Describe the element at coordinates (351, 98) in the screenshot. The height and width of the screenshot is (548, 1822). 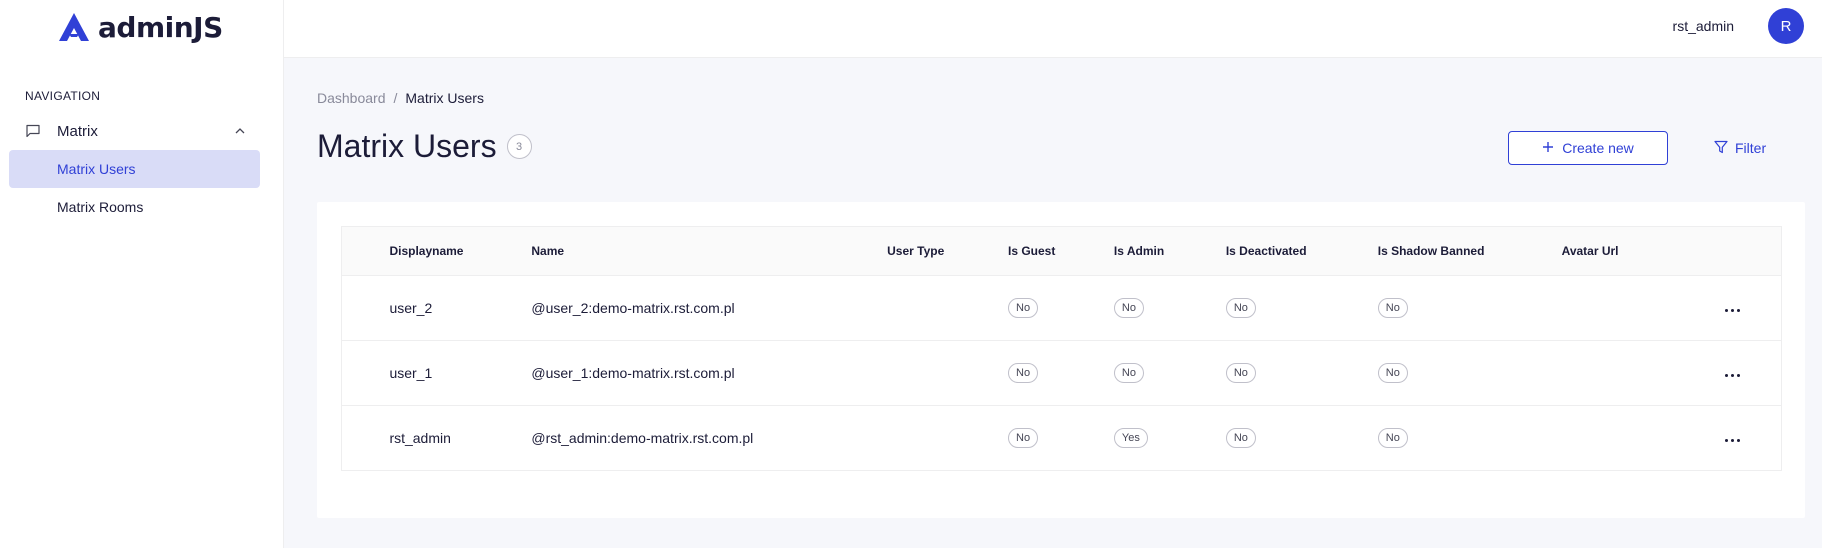
I see `breadcrumb-dashboard: Dashboard` at that location.